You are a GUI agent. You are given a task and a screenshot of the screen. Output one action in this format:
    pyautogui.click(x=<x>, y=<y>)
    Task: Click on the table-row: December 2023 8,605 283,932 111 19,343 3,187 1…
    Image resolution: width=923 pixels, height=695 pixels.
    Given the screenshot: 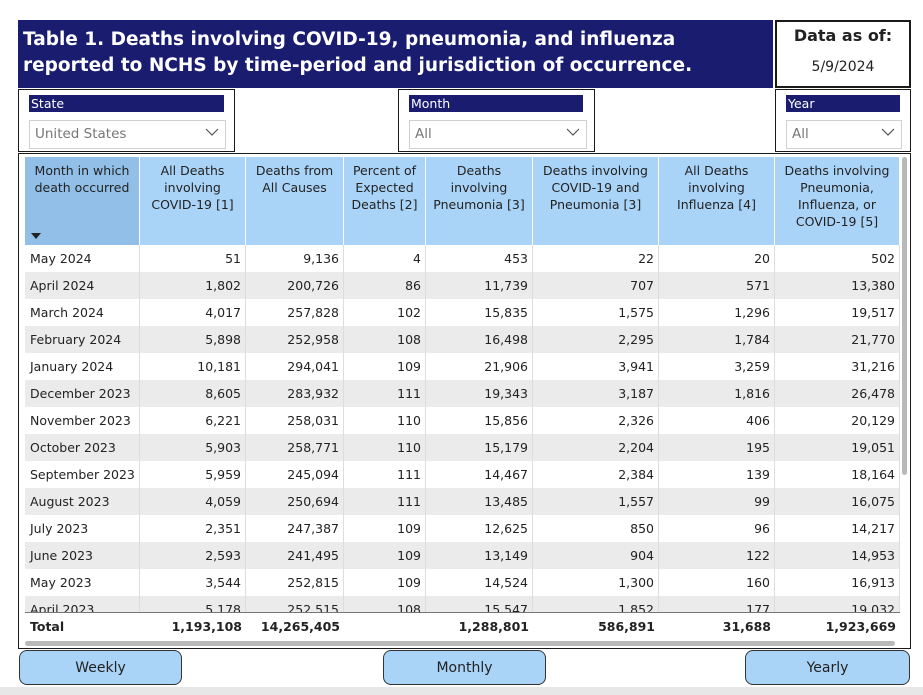 What is the action you would take?
    pyautogui.click(x=462, y=393)
    